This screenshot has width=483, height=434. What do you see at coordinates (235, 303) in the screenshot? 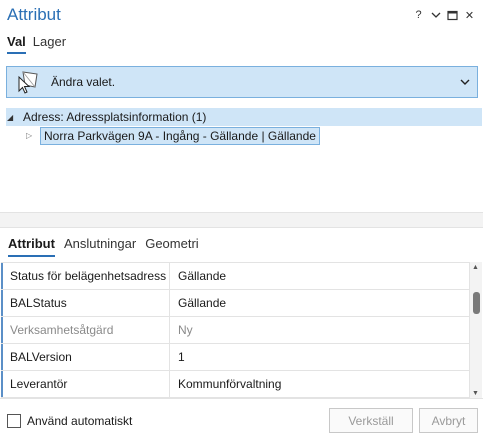
I see `table-row: BALStatus Gällande` at bounding box center [235, 303].